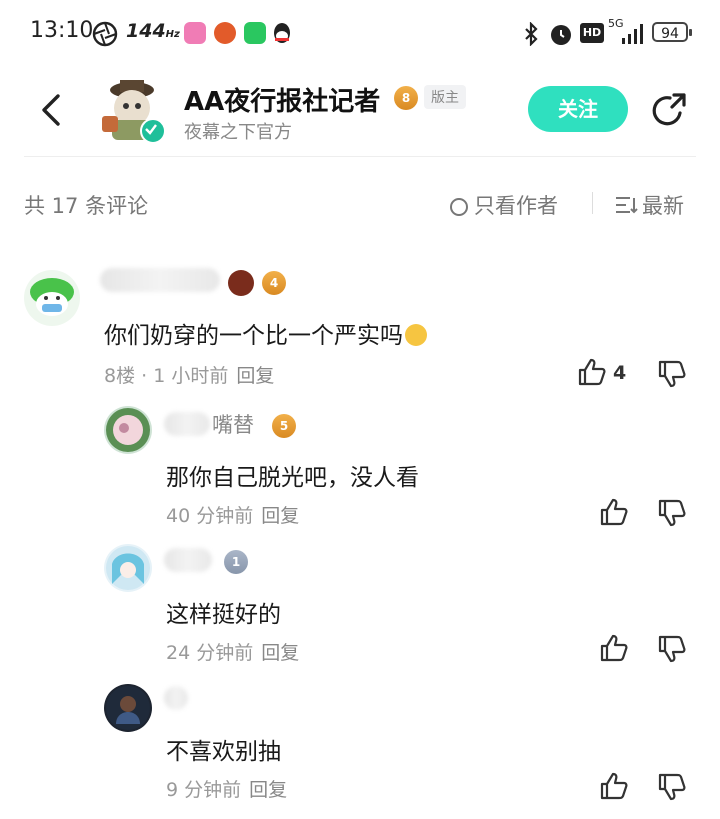 The width and height of the screenshot is (720, 819). I want to click on share-icon, so click(670, 111).